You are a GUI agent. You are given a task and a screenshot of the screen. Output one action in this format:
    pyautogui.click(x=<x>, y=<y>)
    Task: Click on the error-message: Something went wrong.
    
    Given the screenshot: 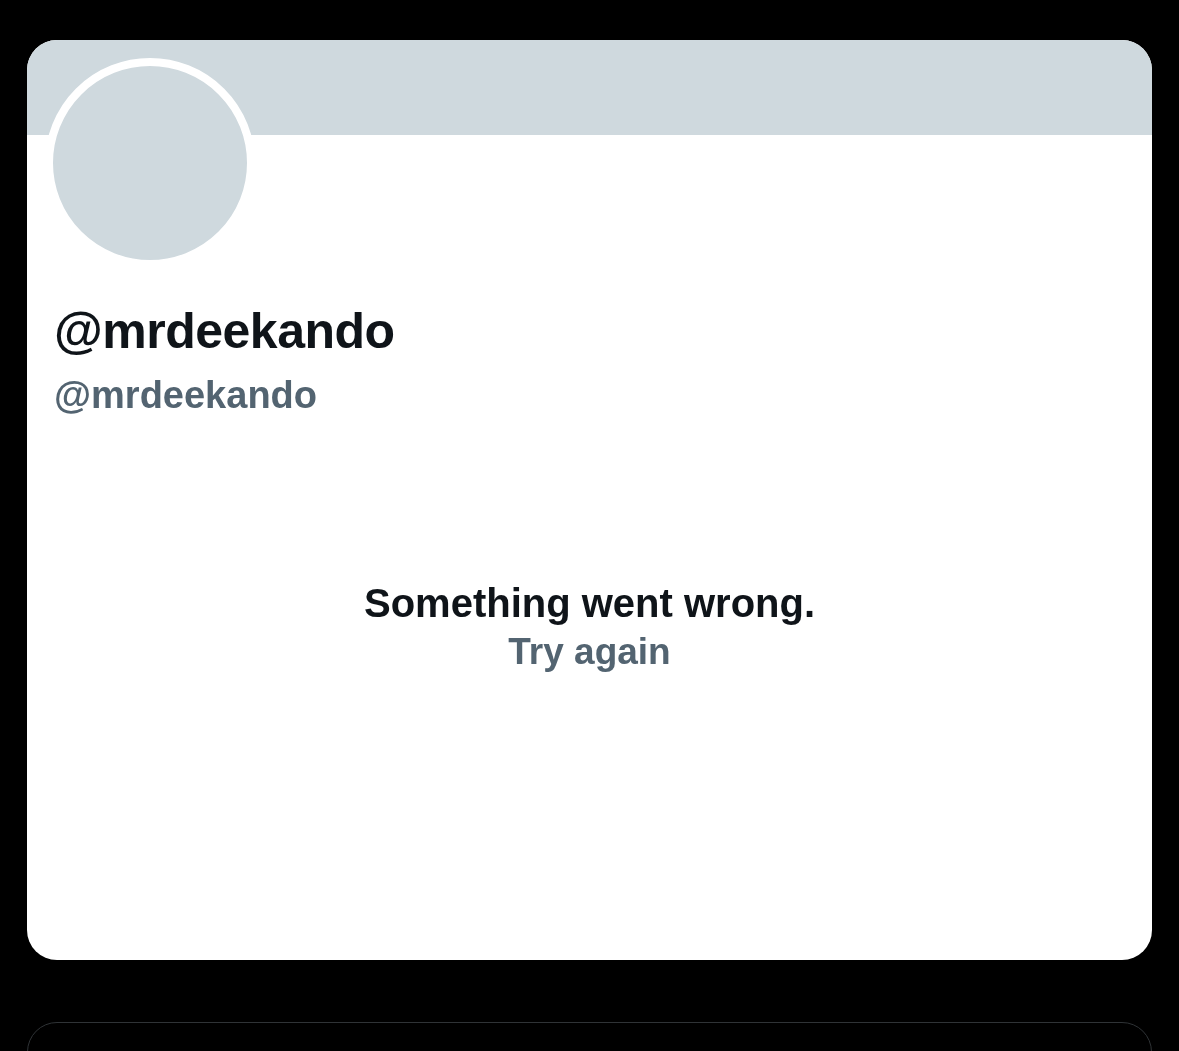 What is the action you would take?
    pyautogui.click(x=589, y=603)
    